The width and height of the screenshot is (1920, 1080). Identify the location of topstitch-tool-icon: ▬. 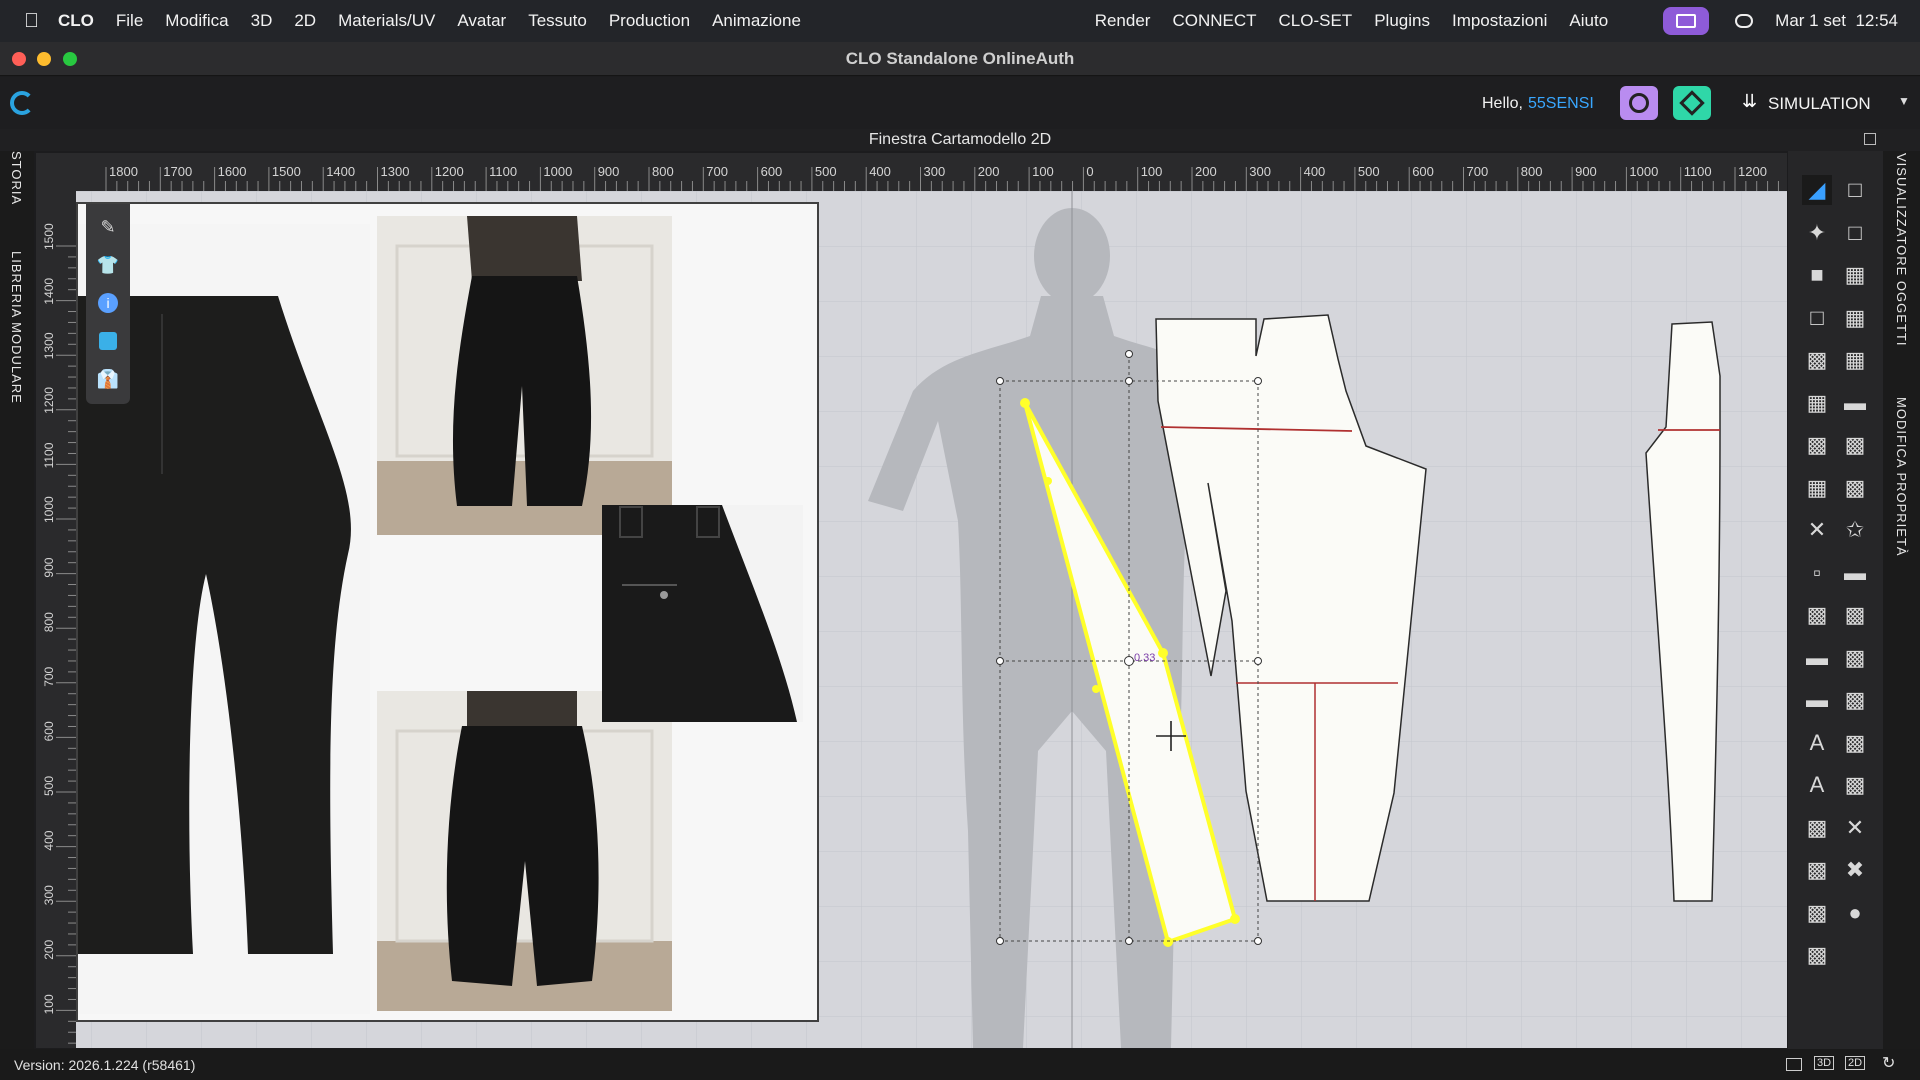
(1855, 573).